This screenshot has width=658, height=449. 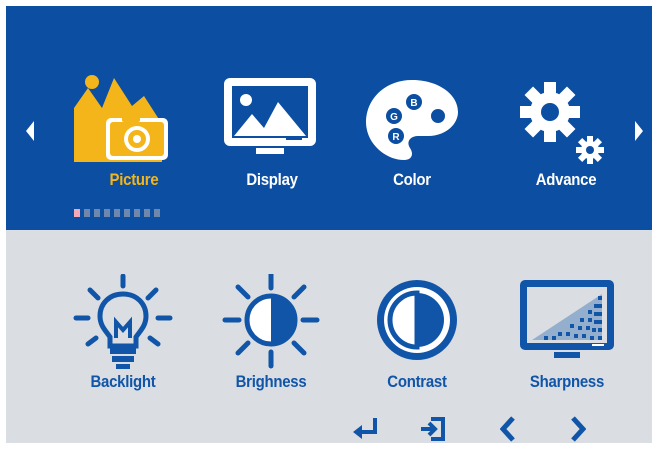 I want to click on submenu-sharpness: Sharpness, so click(x=567, y=339).